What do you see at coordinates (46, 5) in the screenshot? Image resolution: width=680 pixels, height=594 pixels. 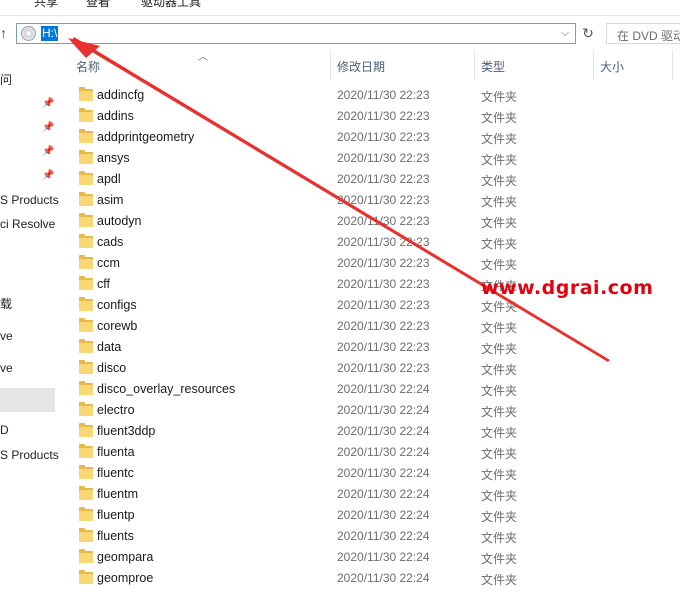 I see `ribbon-tab-share: 共享` at bounding box center [46, 5].